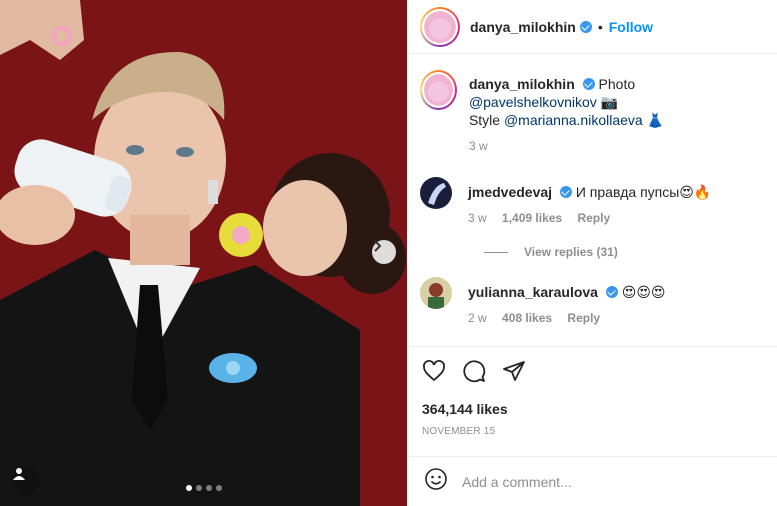 Image resolution: width=777 pixels, height=506 pixels. I want to click on heart-icon, so click(434, 371).